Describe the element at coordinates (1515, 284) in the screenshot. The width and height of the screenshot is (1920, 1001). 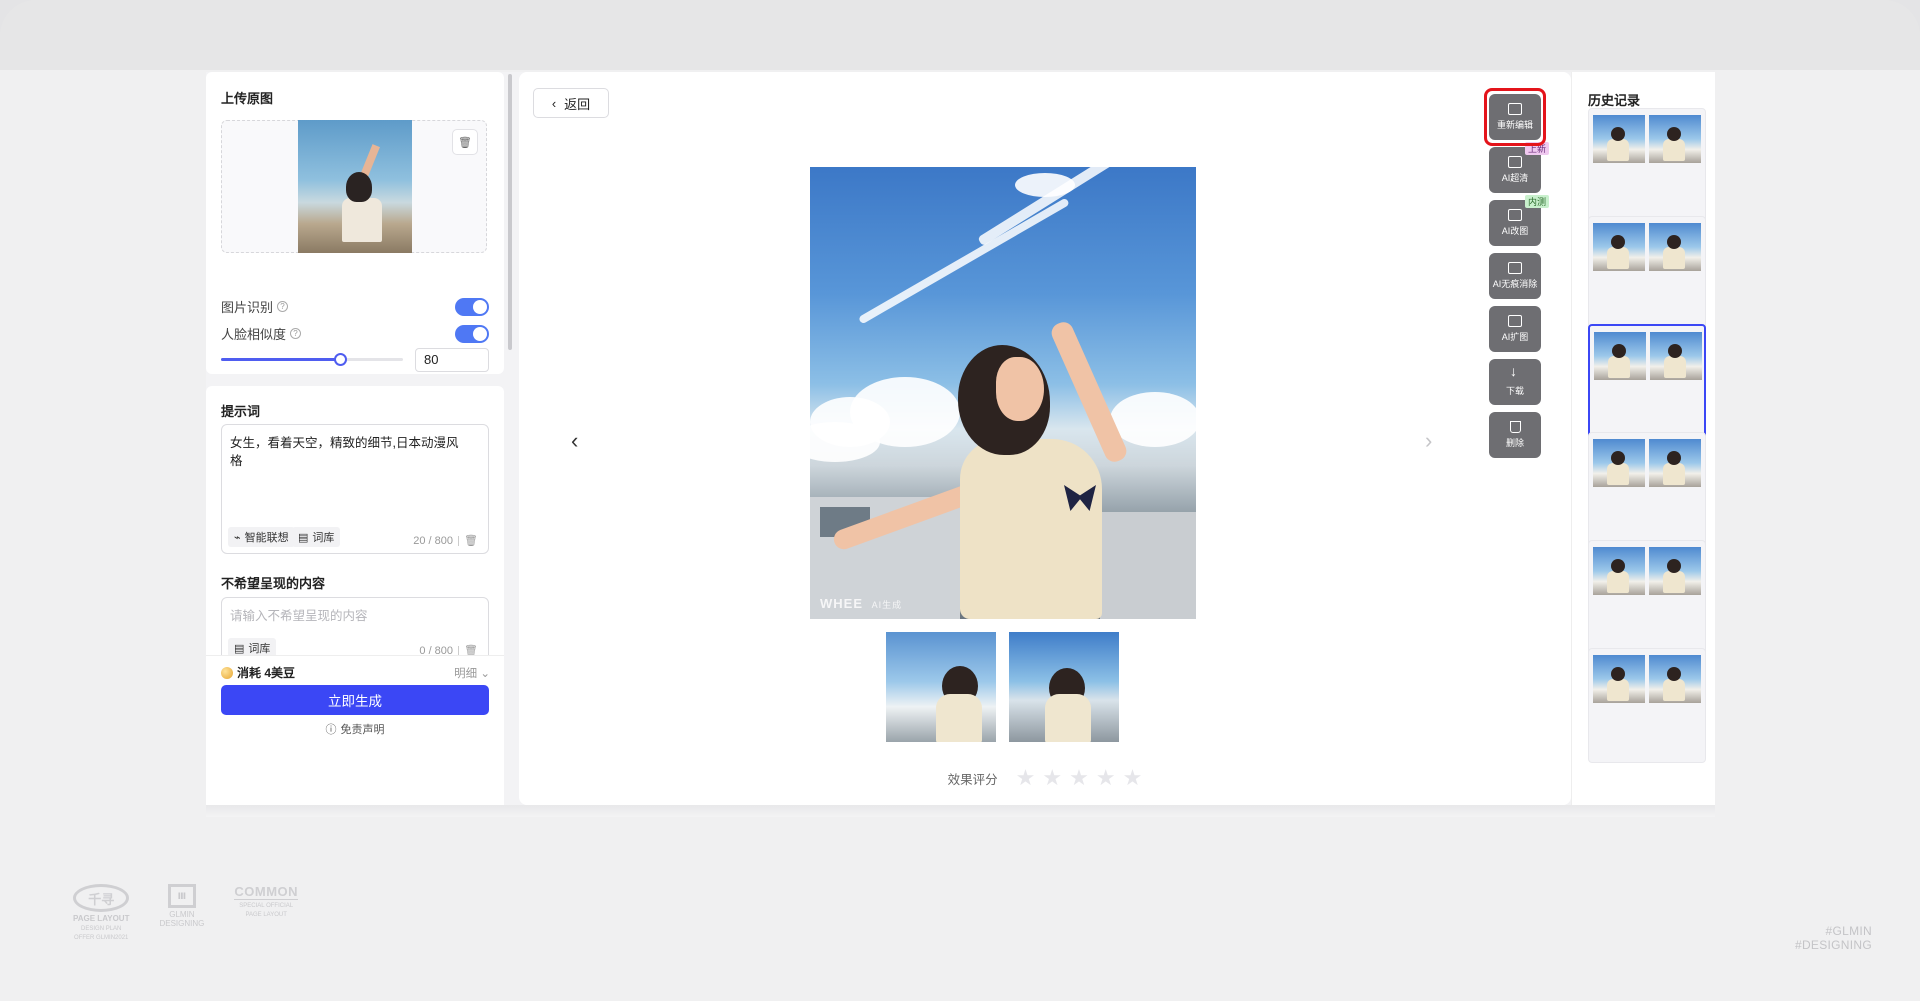
I see `tool-label: AI无痕消除` at that location.